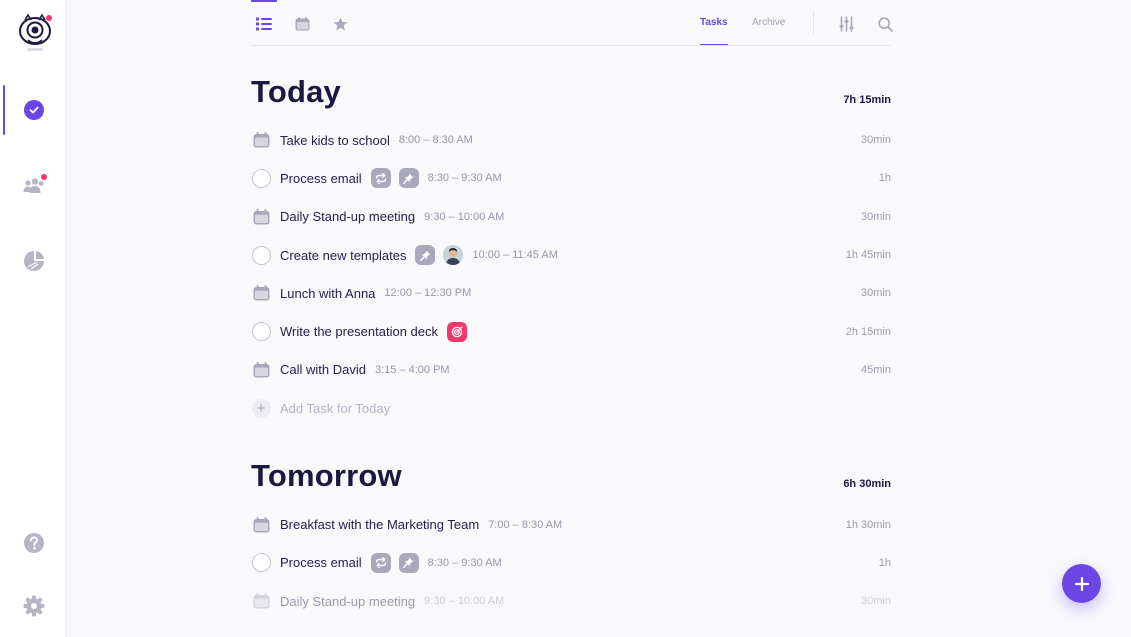 The height and width of the screenshot is (637, 1131). What do you see at coordinates (768, 22) in the screenshot?
I see `tab-archive: Archive` at bounding box center [768, 22].